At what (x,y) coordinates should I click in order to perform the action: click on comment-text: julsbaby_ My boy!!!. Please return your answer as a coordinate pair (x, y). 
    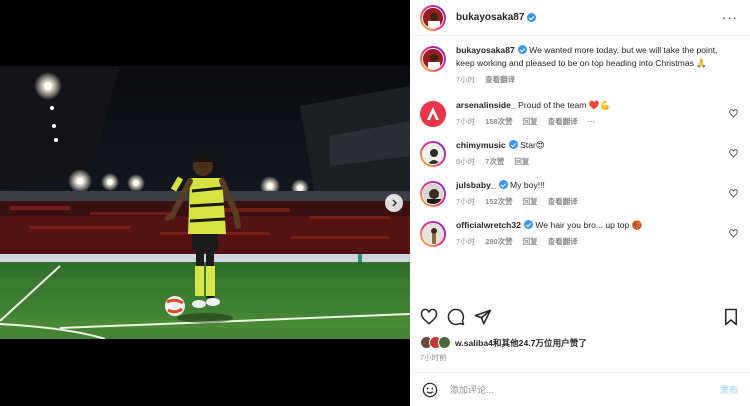
    Looking at the image, I should click on (588, 185).